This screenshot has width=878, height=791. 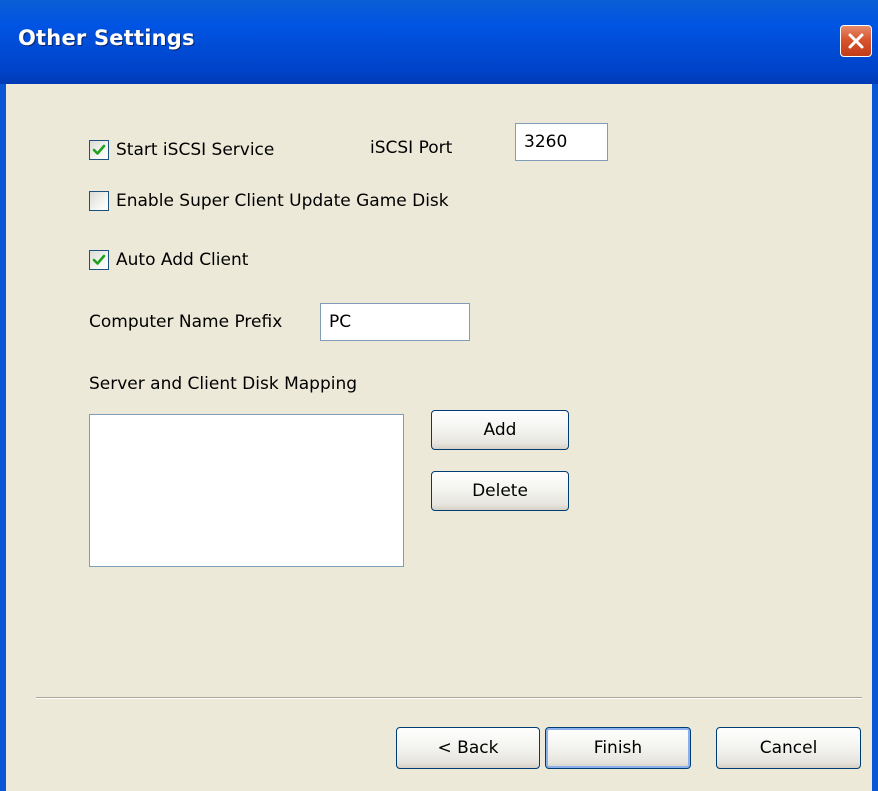 I want to click on finish-button: Finish, so click(x=618, y=748).